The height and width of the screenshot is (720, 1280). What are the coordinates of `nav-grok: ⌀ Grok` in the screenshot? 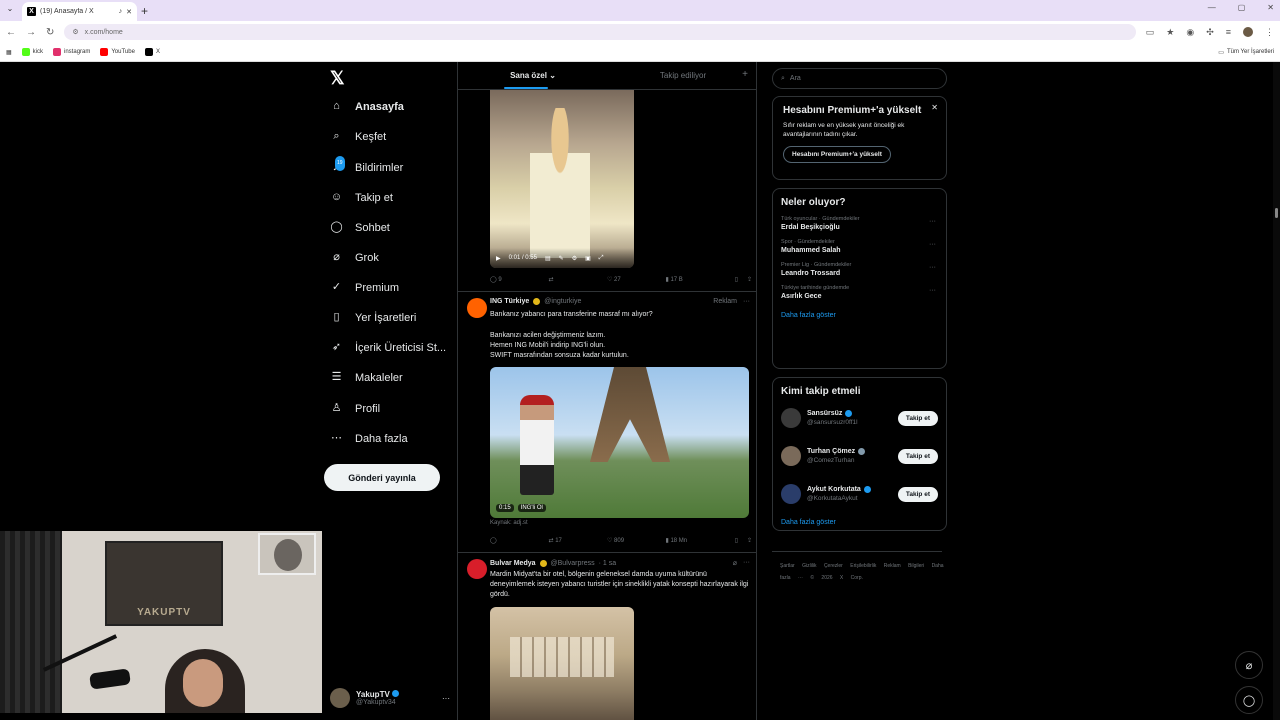 It's located at (354, 257).